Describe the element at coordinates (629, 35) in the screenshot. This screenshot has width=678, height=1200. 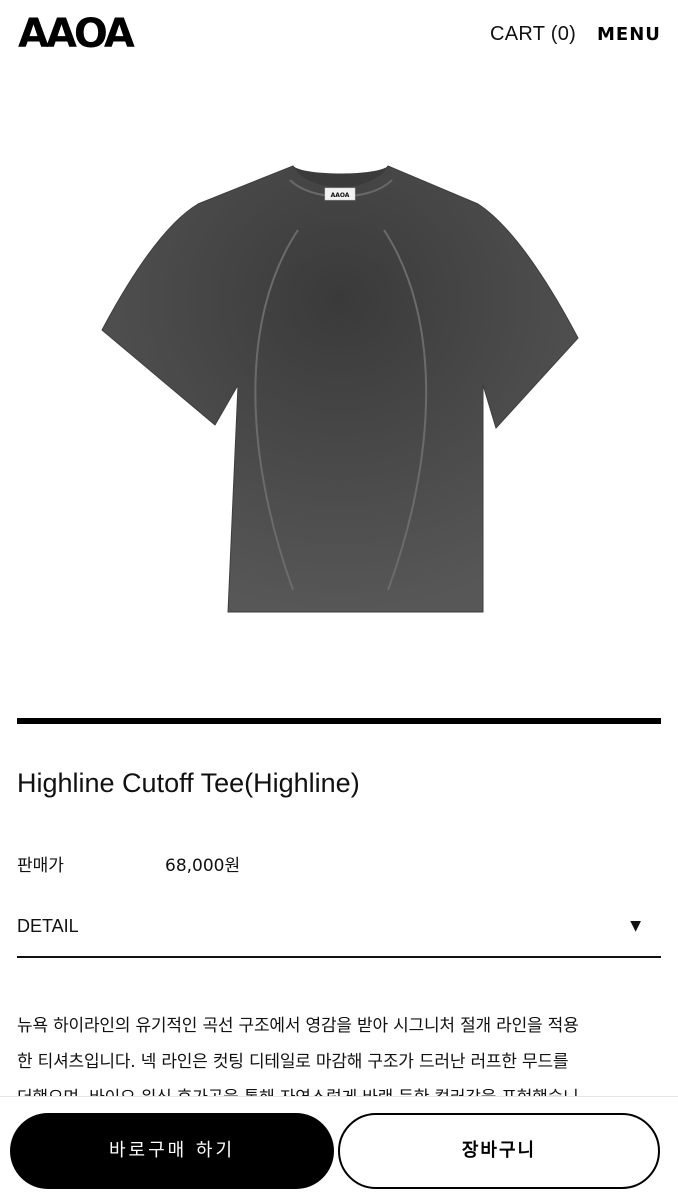
I see `menu-button: MENU` at that location.